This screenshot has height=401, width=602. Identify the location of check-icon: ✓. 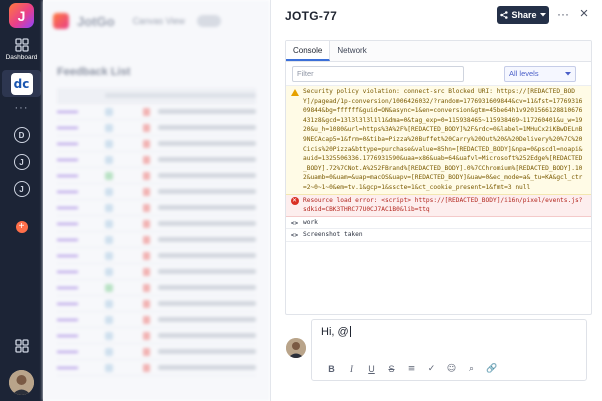
(431, 369).